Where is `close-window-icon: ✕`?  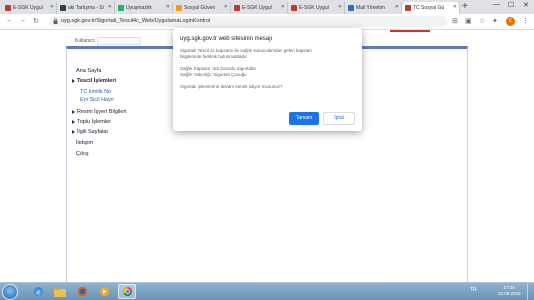 close-window-icon: ✕ is located at coordinates (526, 5).